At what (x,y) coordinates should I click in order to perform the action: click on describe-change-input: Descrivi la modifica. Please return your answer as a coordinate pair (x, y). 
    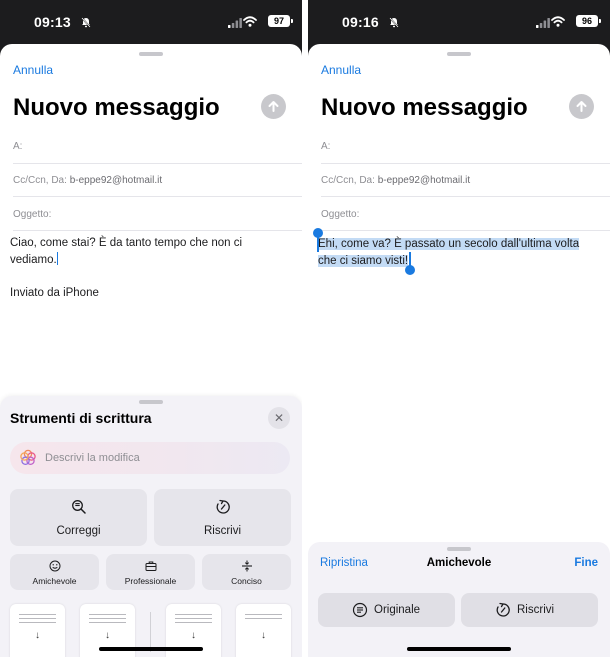
    Looking at the image, I should click on (150, 458).